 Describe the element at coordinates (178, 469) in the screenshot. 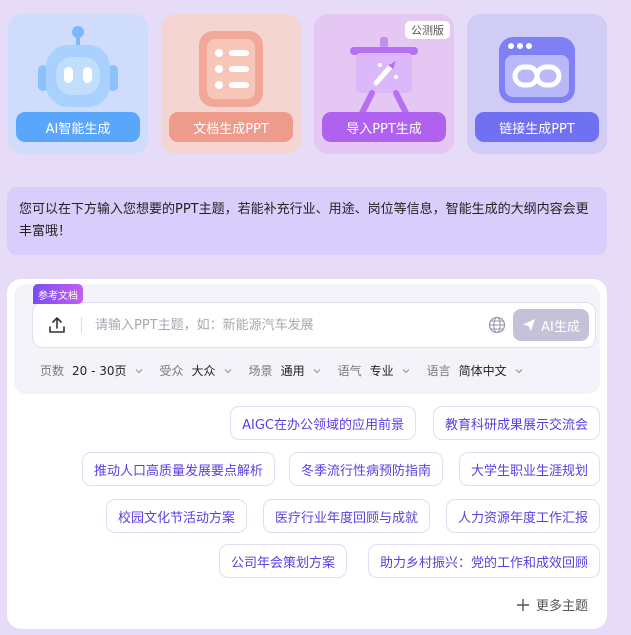

I see `topic-chip: 推动人口高质量发展要点解析` at that location.